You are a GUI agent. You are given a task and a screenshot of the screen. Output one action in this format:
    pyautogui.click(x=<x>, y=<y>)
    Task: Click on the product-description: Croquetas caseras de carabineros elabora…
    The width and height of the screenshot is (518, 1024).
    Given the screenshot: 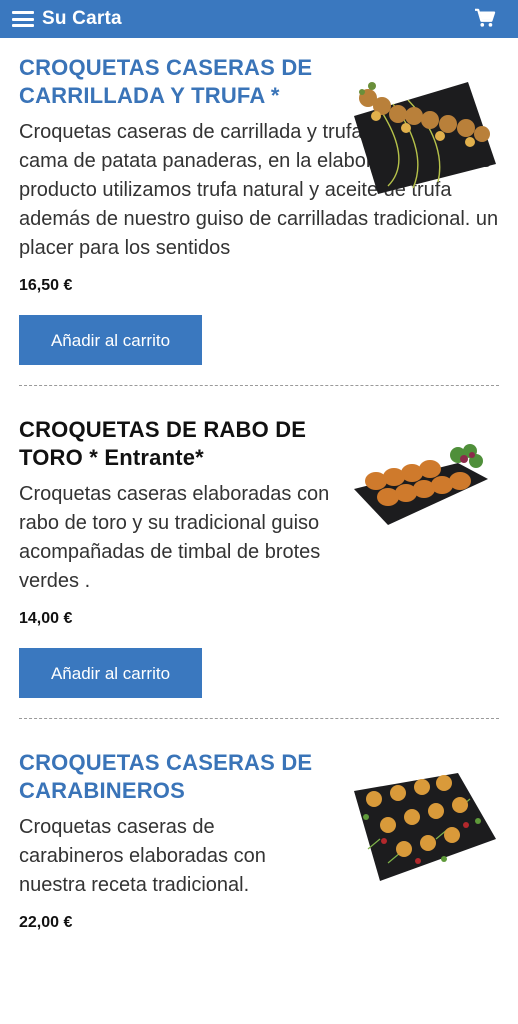 What is the action you would take?
    pyautogui.click(x=142, y=856)
    